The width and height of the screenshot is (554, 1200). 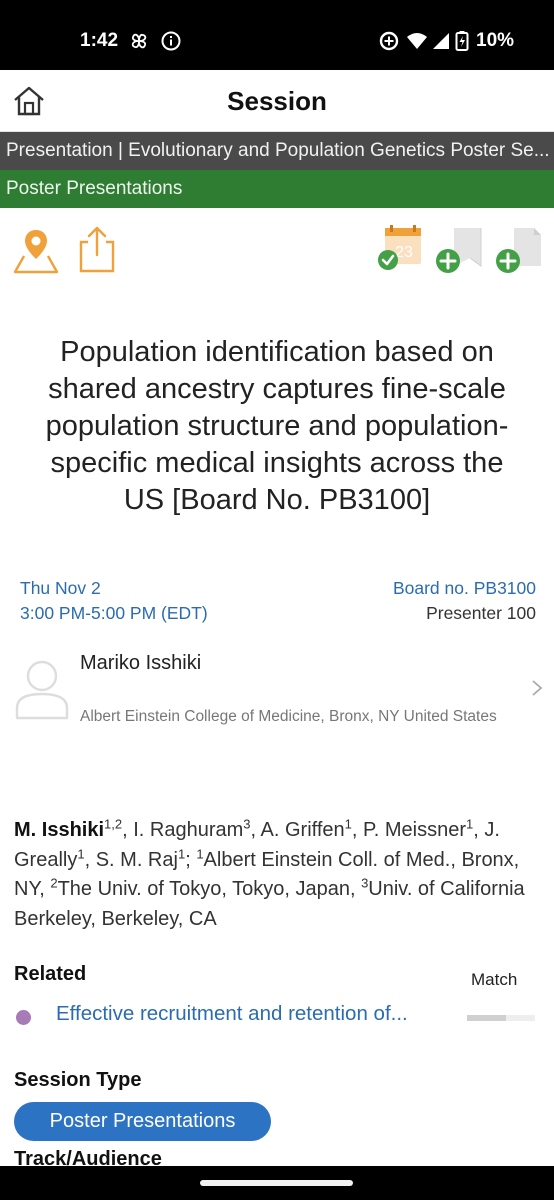 What do you see at coordinates (462, 41) in the screenshot?
I see `battery-icon` at bounding box center [462, 41].